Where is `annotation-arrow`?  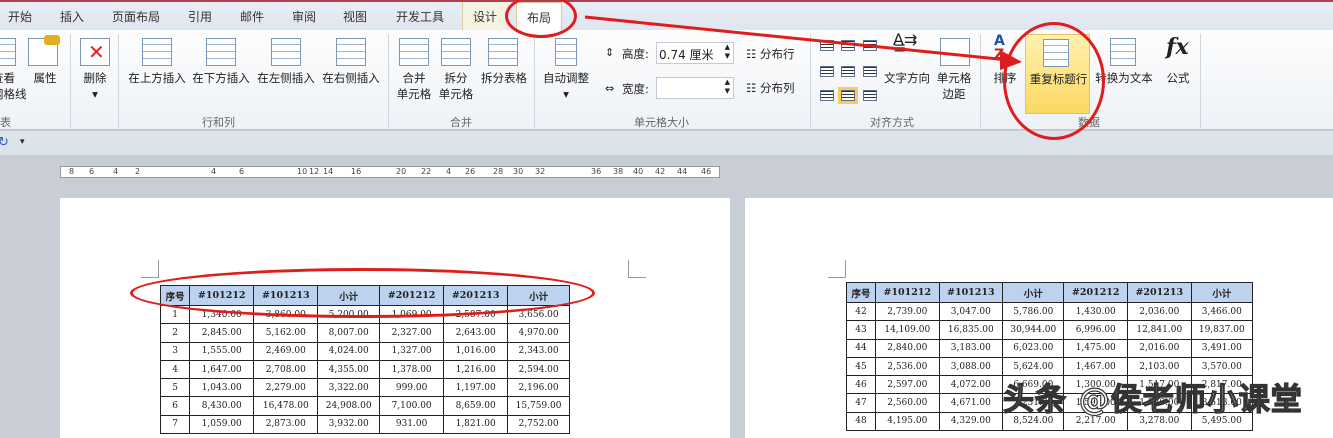 annotation-arrow is located at coordinates (803, 42).